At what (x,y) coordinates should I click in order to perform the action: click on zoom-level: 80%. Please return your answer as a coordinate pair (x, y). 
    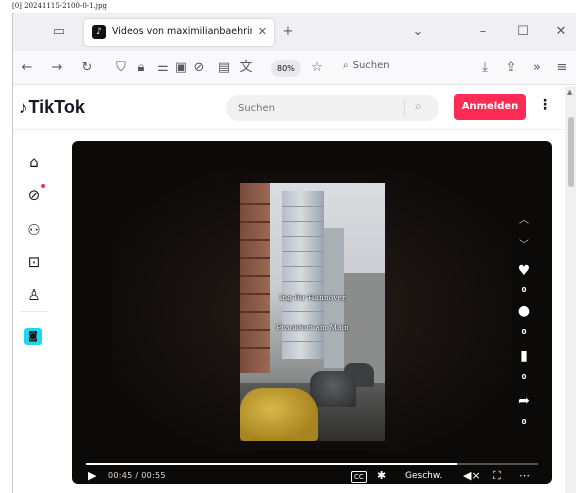
    Looking at the image, I should click on (286, 68).